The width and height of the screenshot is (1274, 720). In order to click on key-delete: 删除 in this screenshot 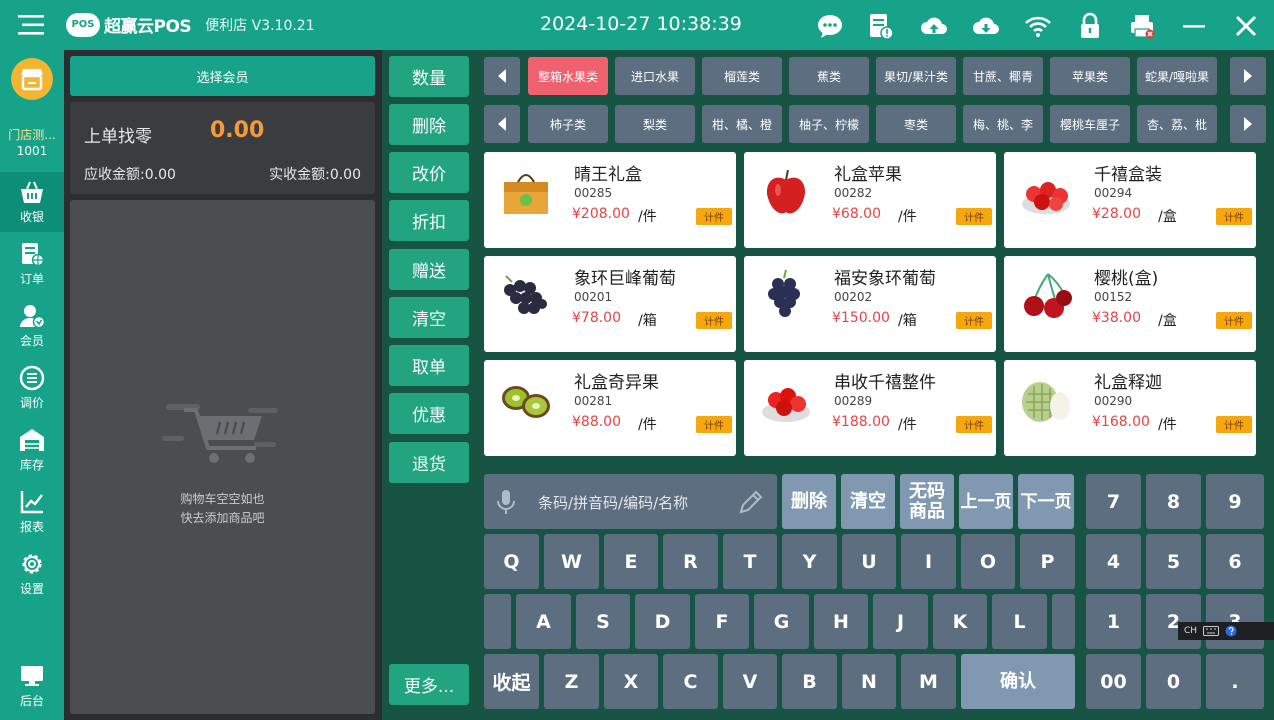, I will do `click(809, 501)`.